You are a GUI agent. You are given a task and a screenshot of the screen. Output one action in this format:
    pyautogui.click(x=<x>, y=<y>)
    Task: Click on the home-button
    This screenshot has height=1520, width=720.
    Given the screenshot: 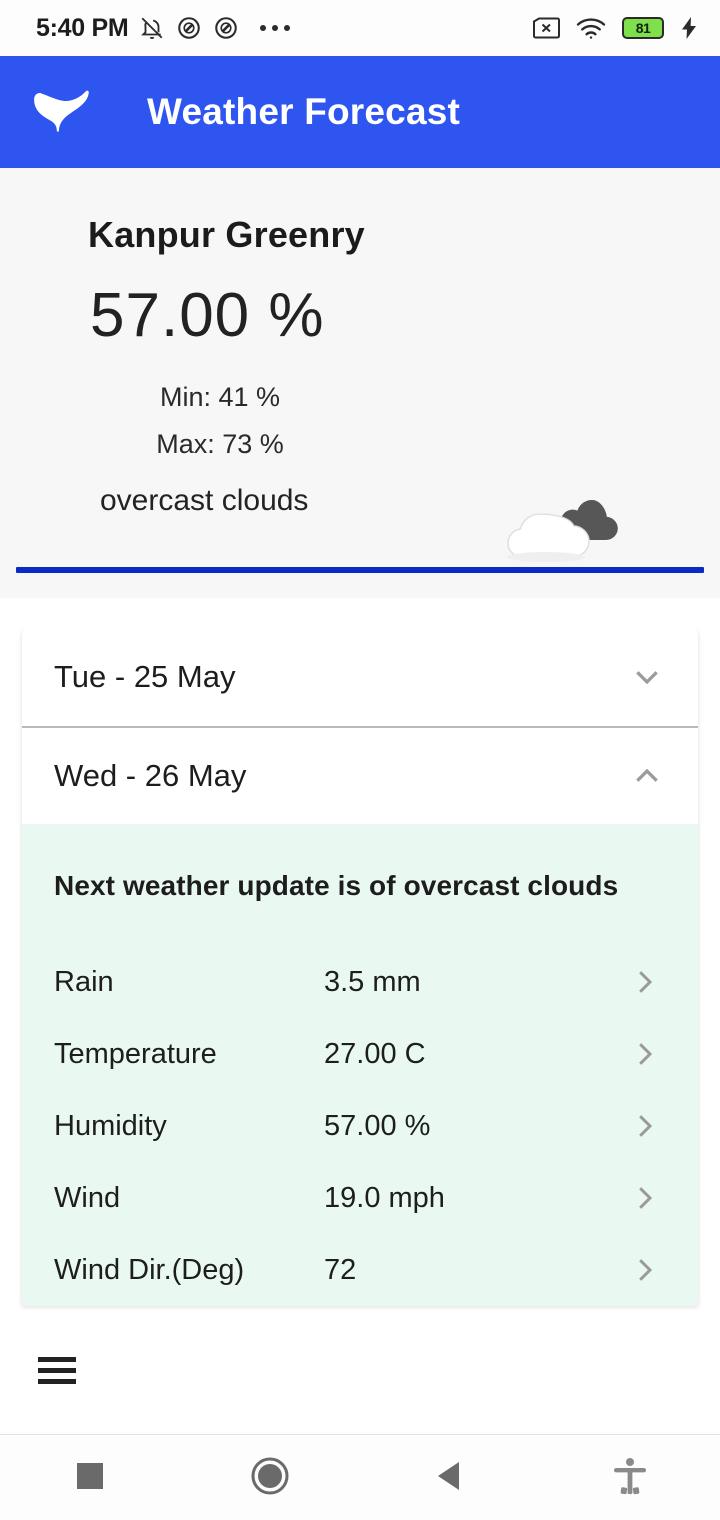 What is the action you would take?
    pyautogui.click(x=270, y=1478)
    